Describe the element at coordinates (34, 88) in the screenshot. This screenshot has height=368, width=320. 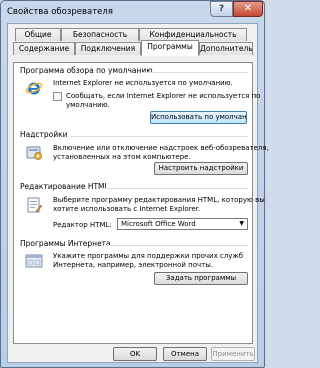
I see `internet-explorer-icon` at that location.